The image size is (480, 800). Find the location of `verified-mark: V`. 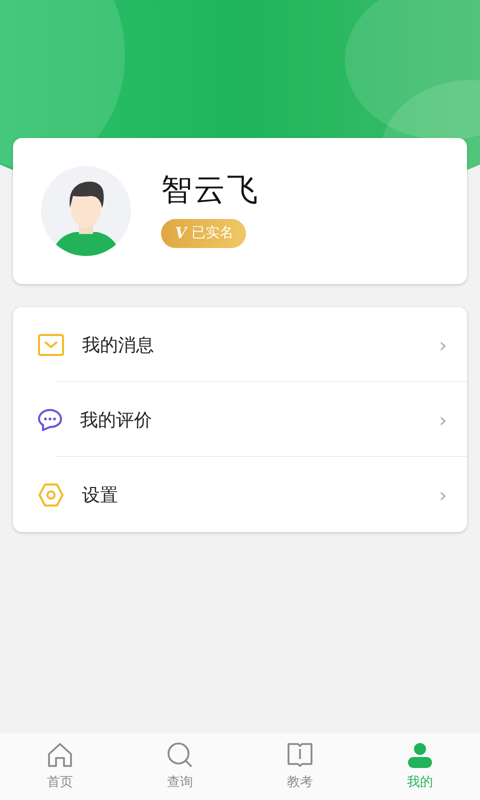

verified-mark: V is located at coordinates (181, 233).